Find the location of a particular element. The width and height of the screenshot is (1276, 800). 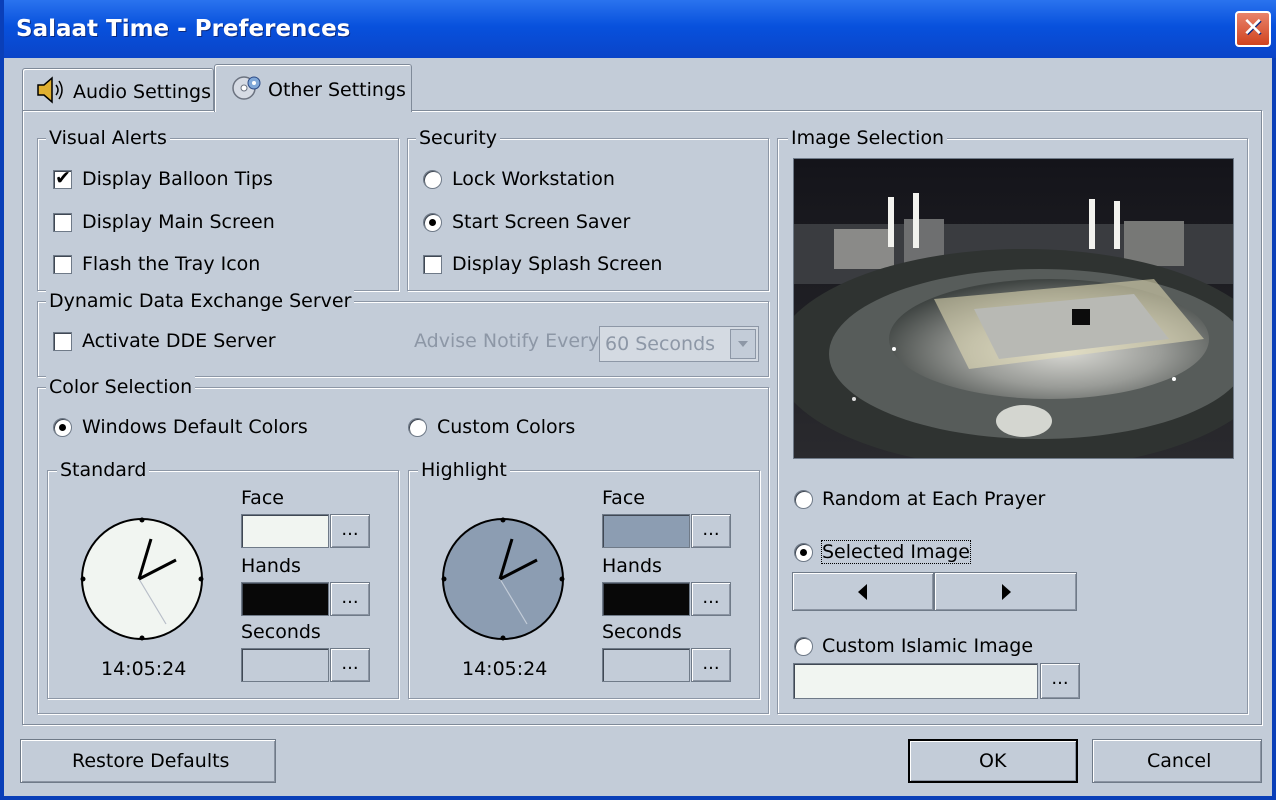

display-splash-screen-label: Display Splash Screen is located at coordinates (557, 264).